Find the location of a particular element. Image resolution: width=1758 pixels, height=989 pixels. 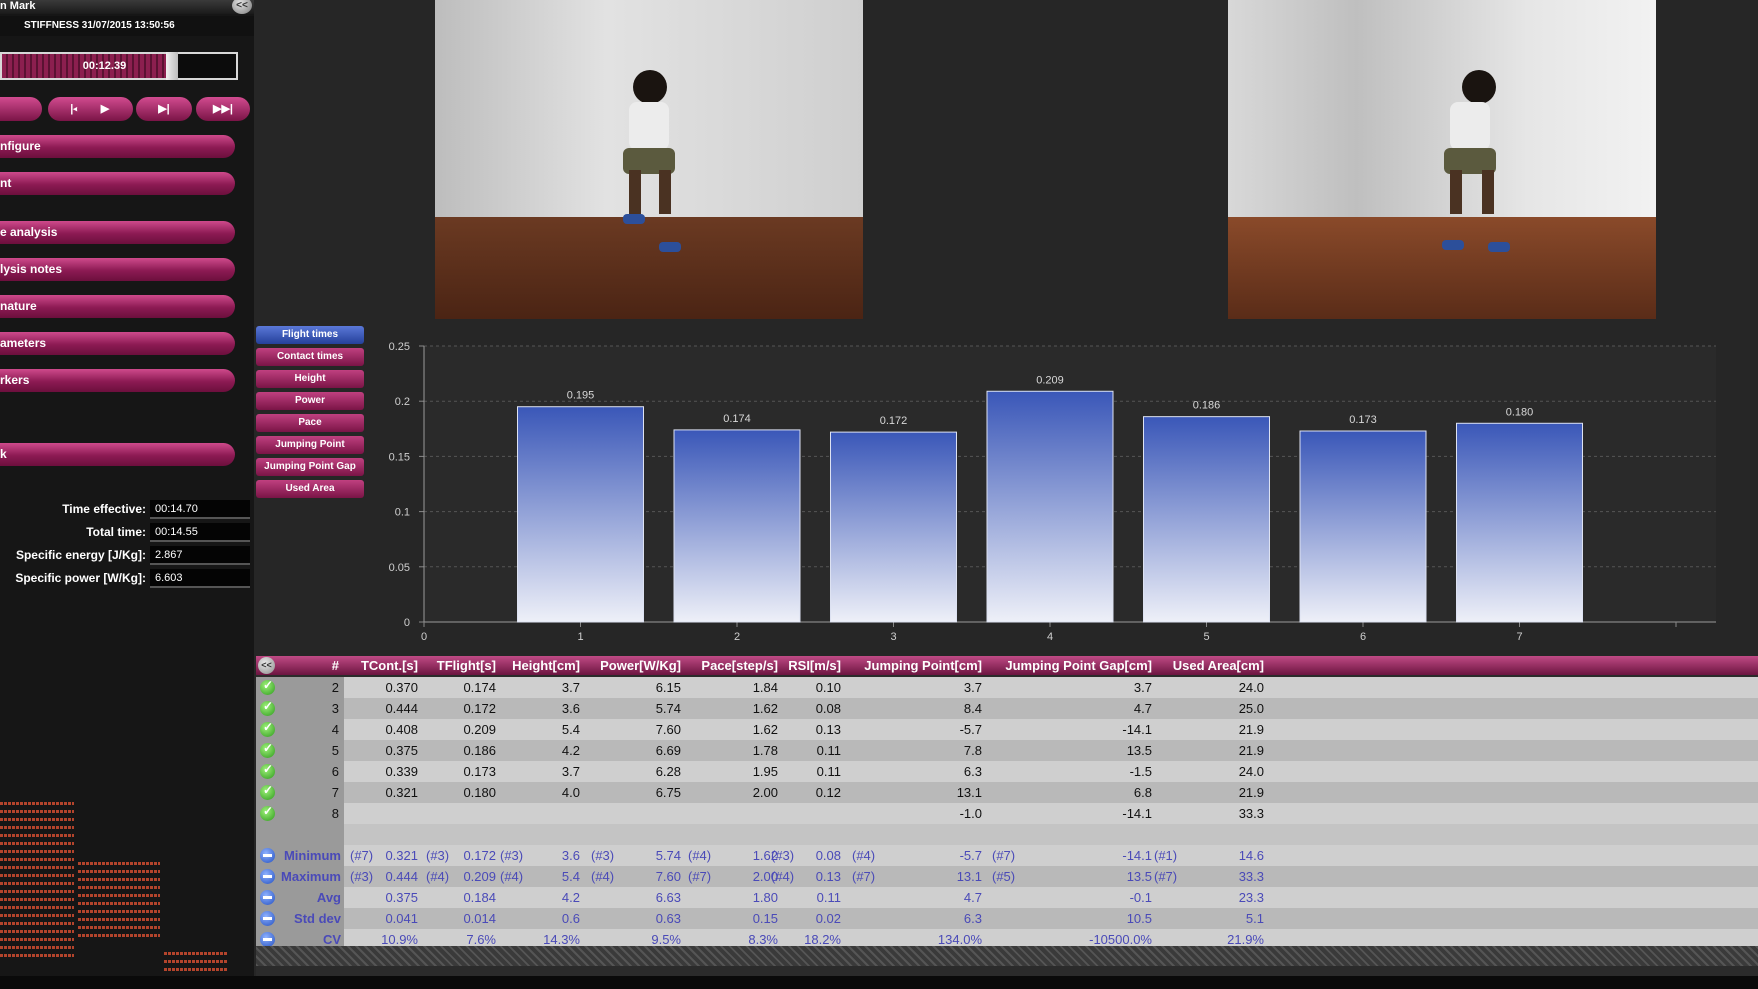

menu-back-button: k is located at coordinates (117, 454).